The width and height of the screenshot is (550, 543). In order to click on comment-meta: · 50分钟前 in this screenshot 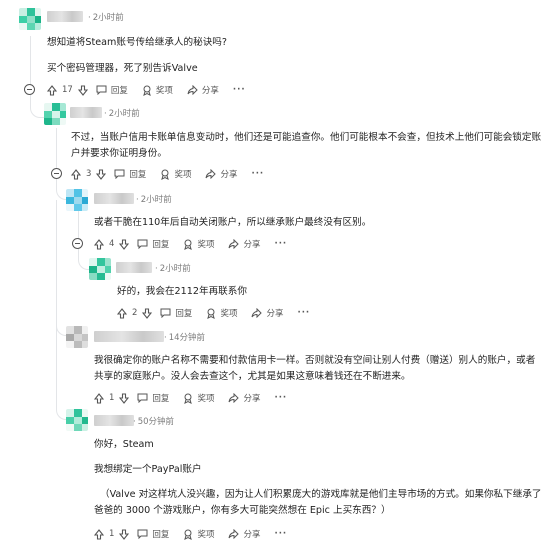, I will do `click(154, 422)`.